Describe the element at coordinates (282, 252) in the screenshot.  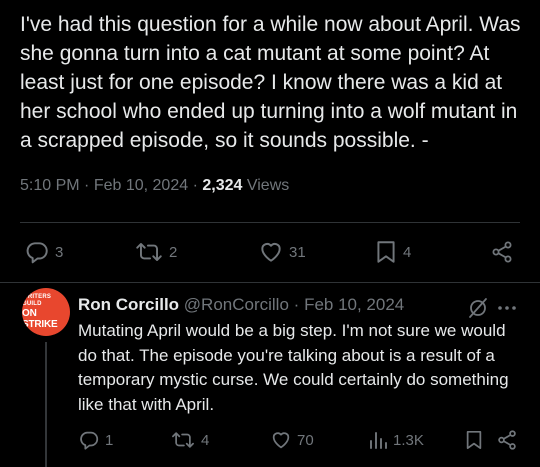
I see `like-button: 31` at that location.